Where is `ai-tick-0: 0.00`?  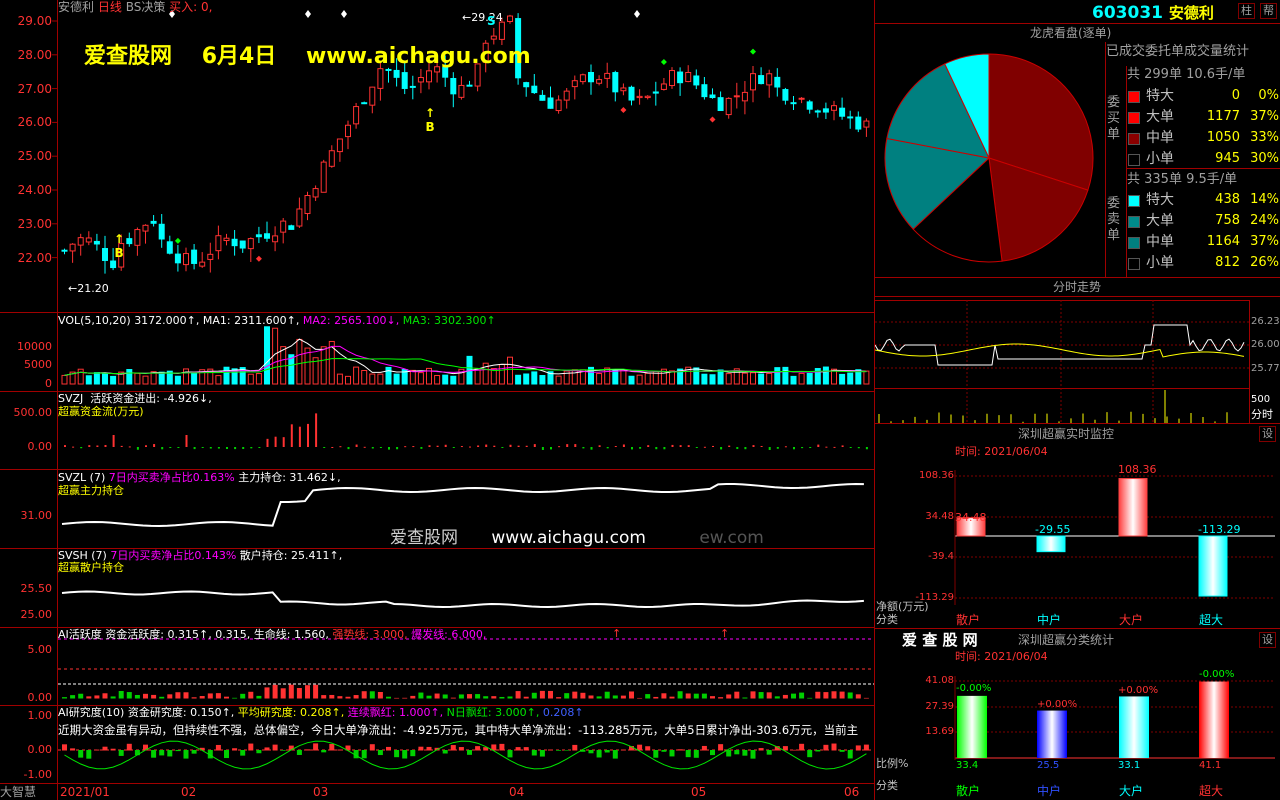
ai-tick-0: 0.00 is located at coordinates (40, 697).